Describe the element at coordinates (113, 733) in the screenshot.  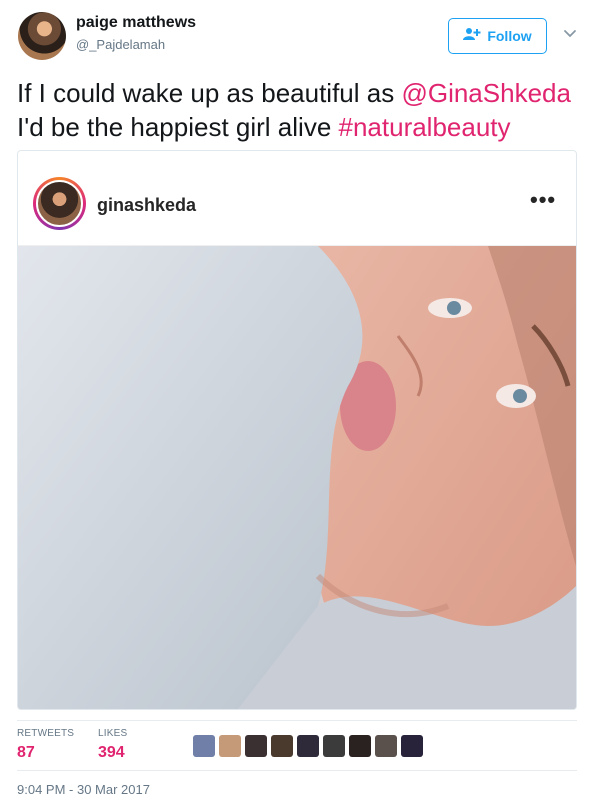
I see `likes-label: LIKES` at that location.